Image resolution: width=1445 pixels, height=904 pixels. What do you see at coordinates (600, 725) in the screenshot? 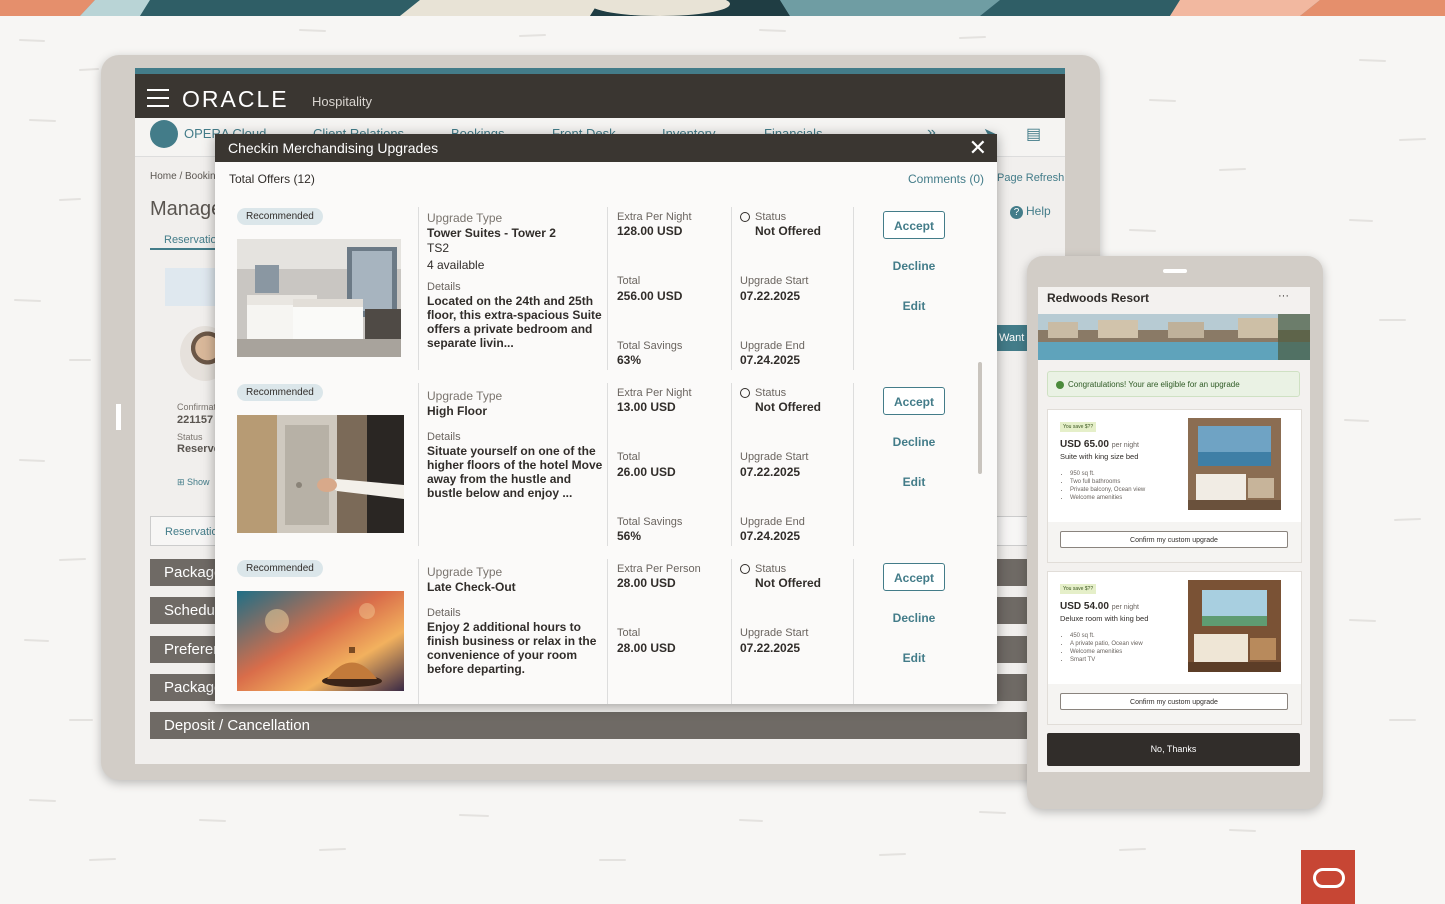
I see `section-deposit-cancellation: Deposit / Cancellation` at bounding box center [600, 725].